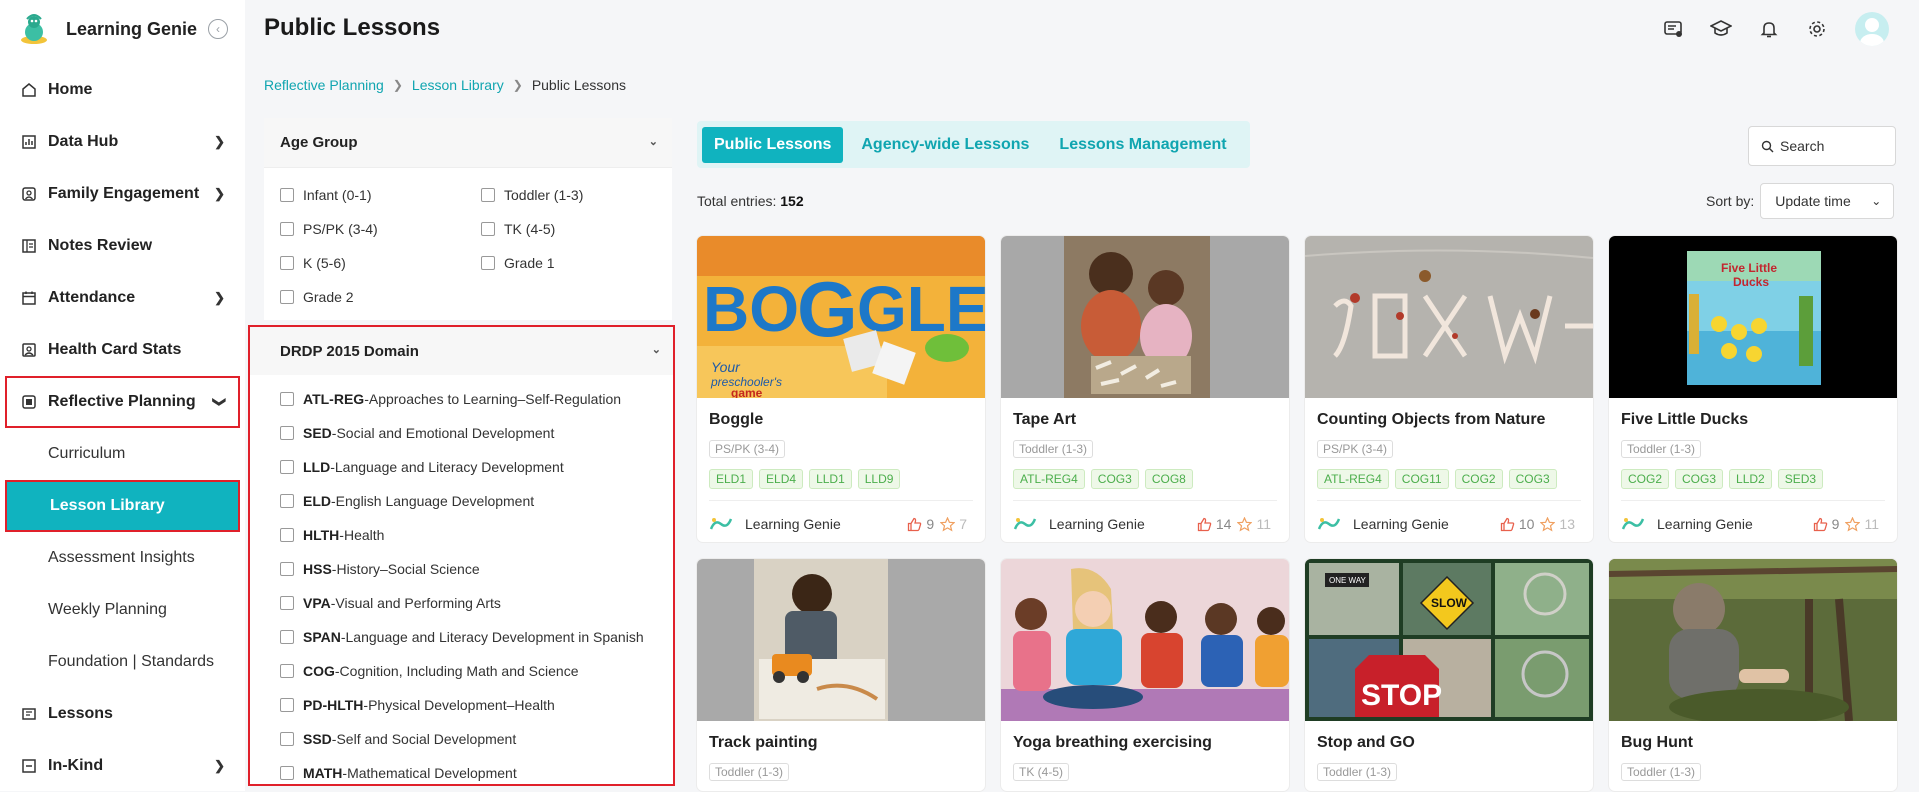 The height and width of the screenshot is (792, 1919). What do you see at coordinates (317, 569) in the screenshot?
I see `domain-code: HSS` at bounding box center [317, 569].